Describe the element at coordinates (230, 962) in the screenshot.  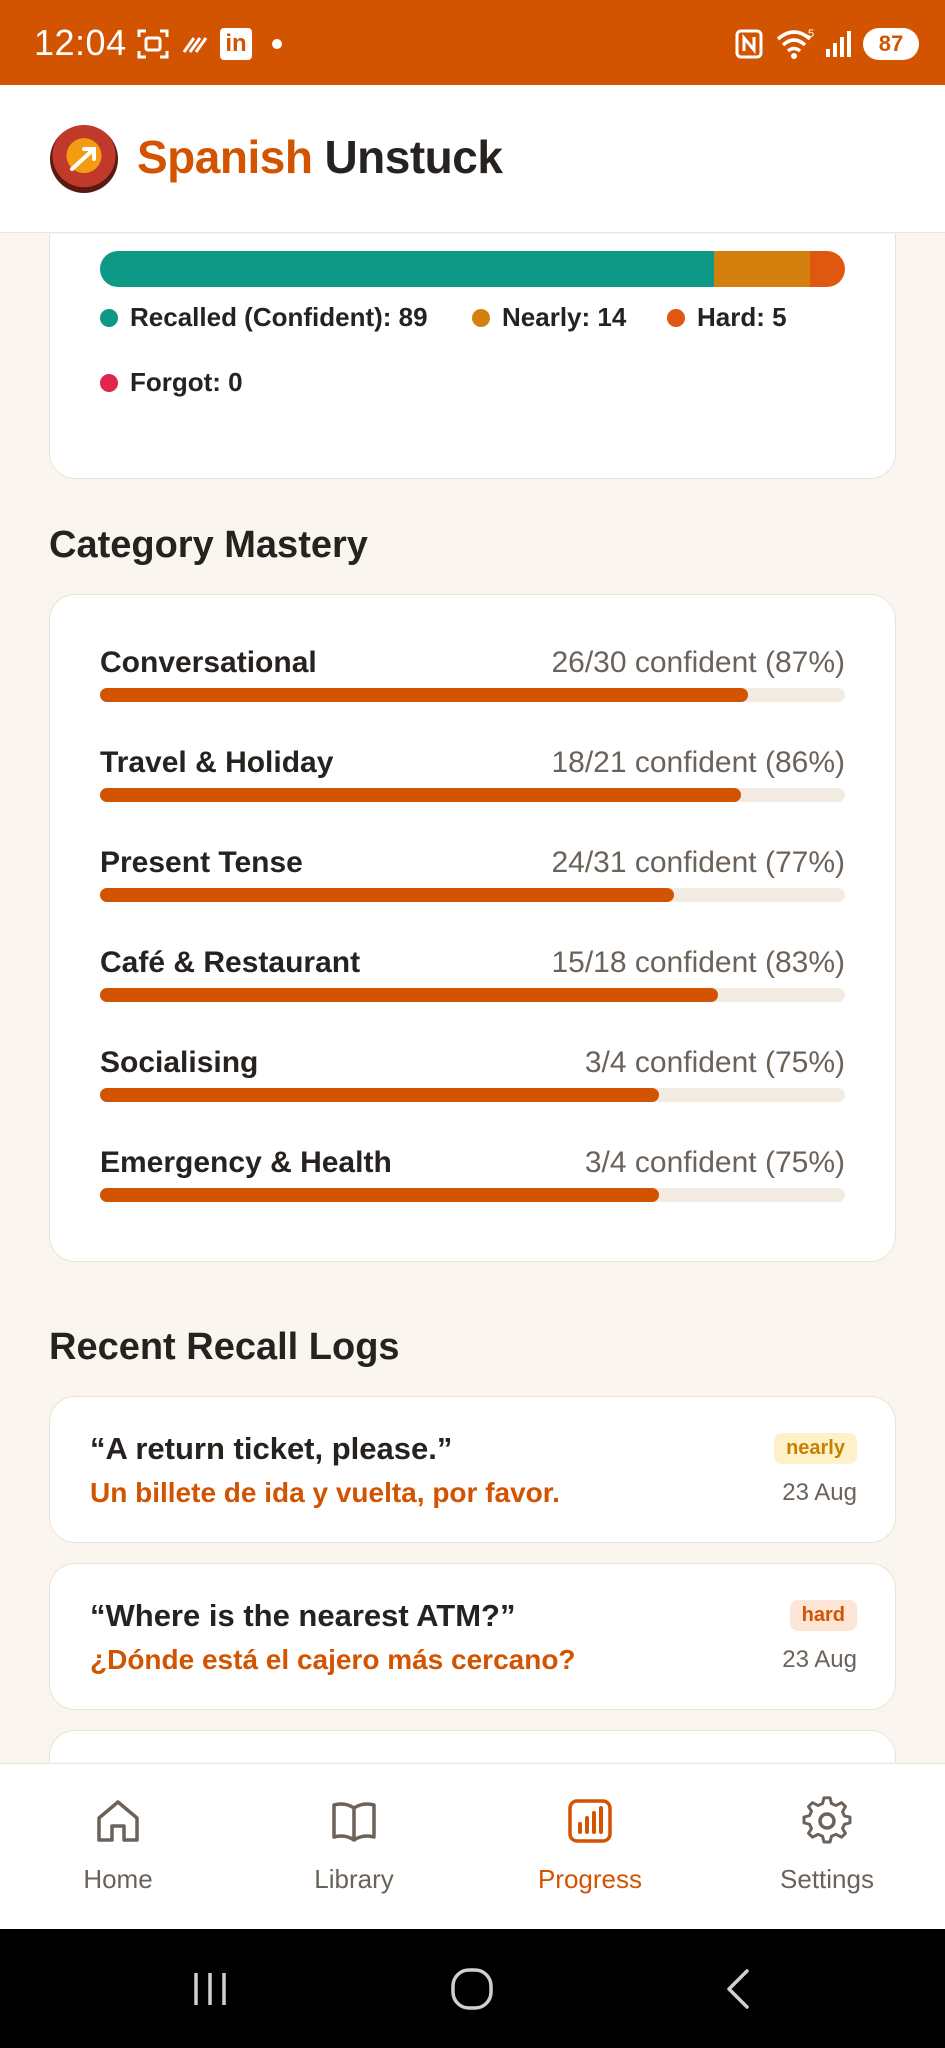
I see `category-name: Café & Restaurant` at that location.